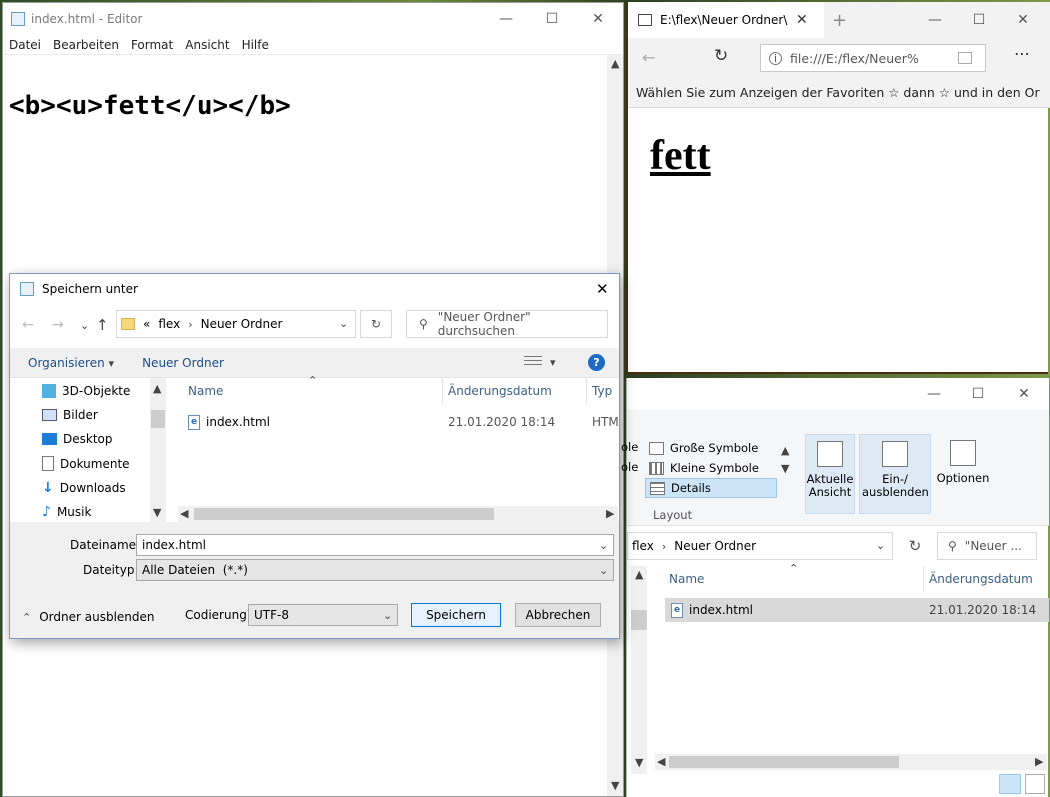  What do you see at coordinates (376, 324) in the screenshot?
I see `refresh-button: ↻` at bounding box center [376, 324].